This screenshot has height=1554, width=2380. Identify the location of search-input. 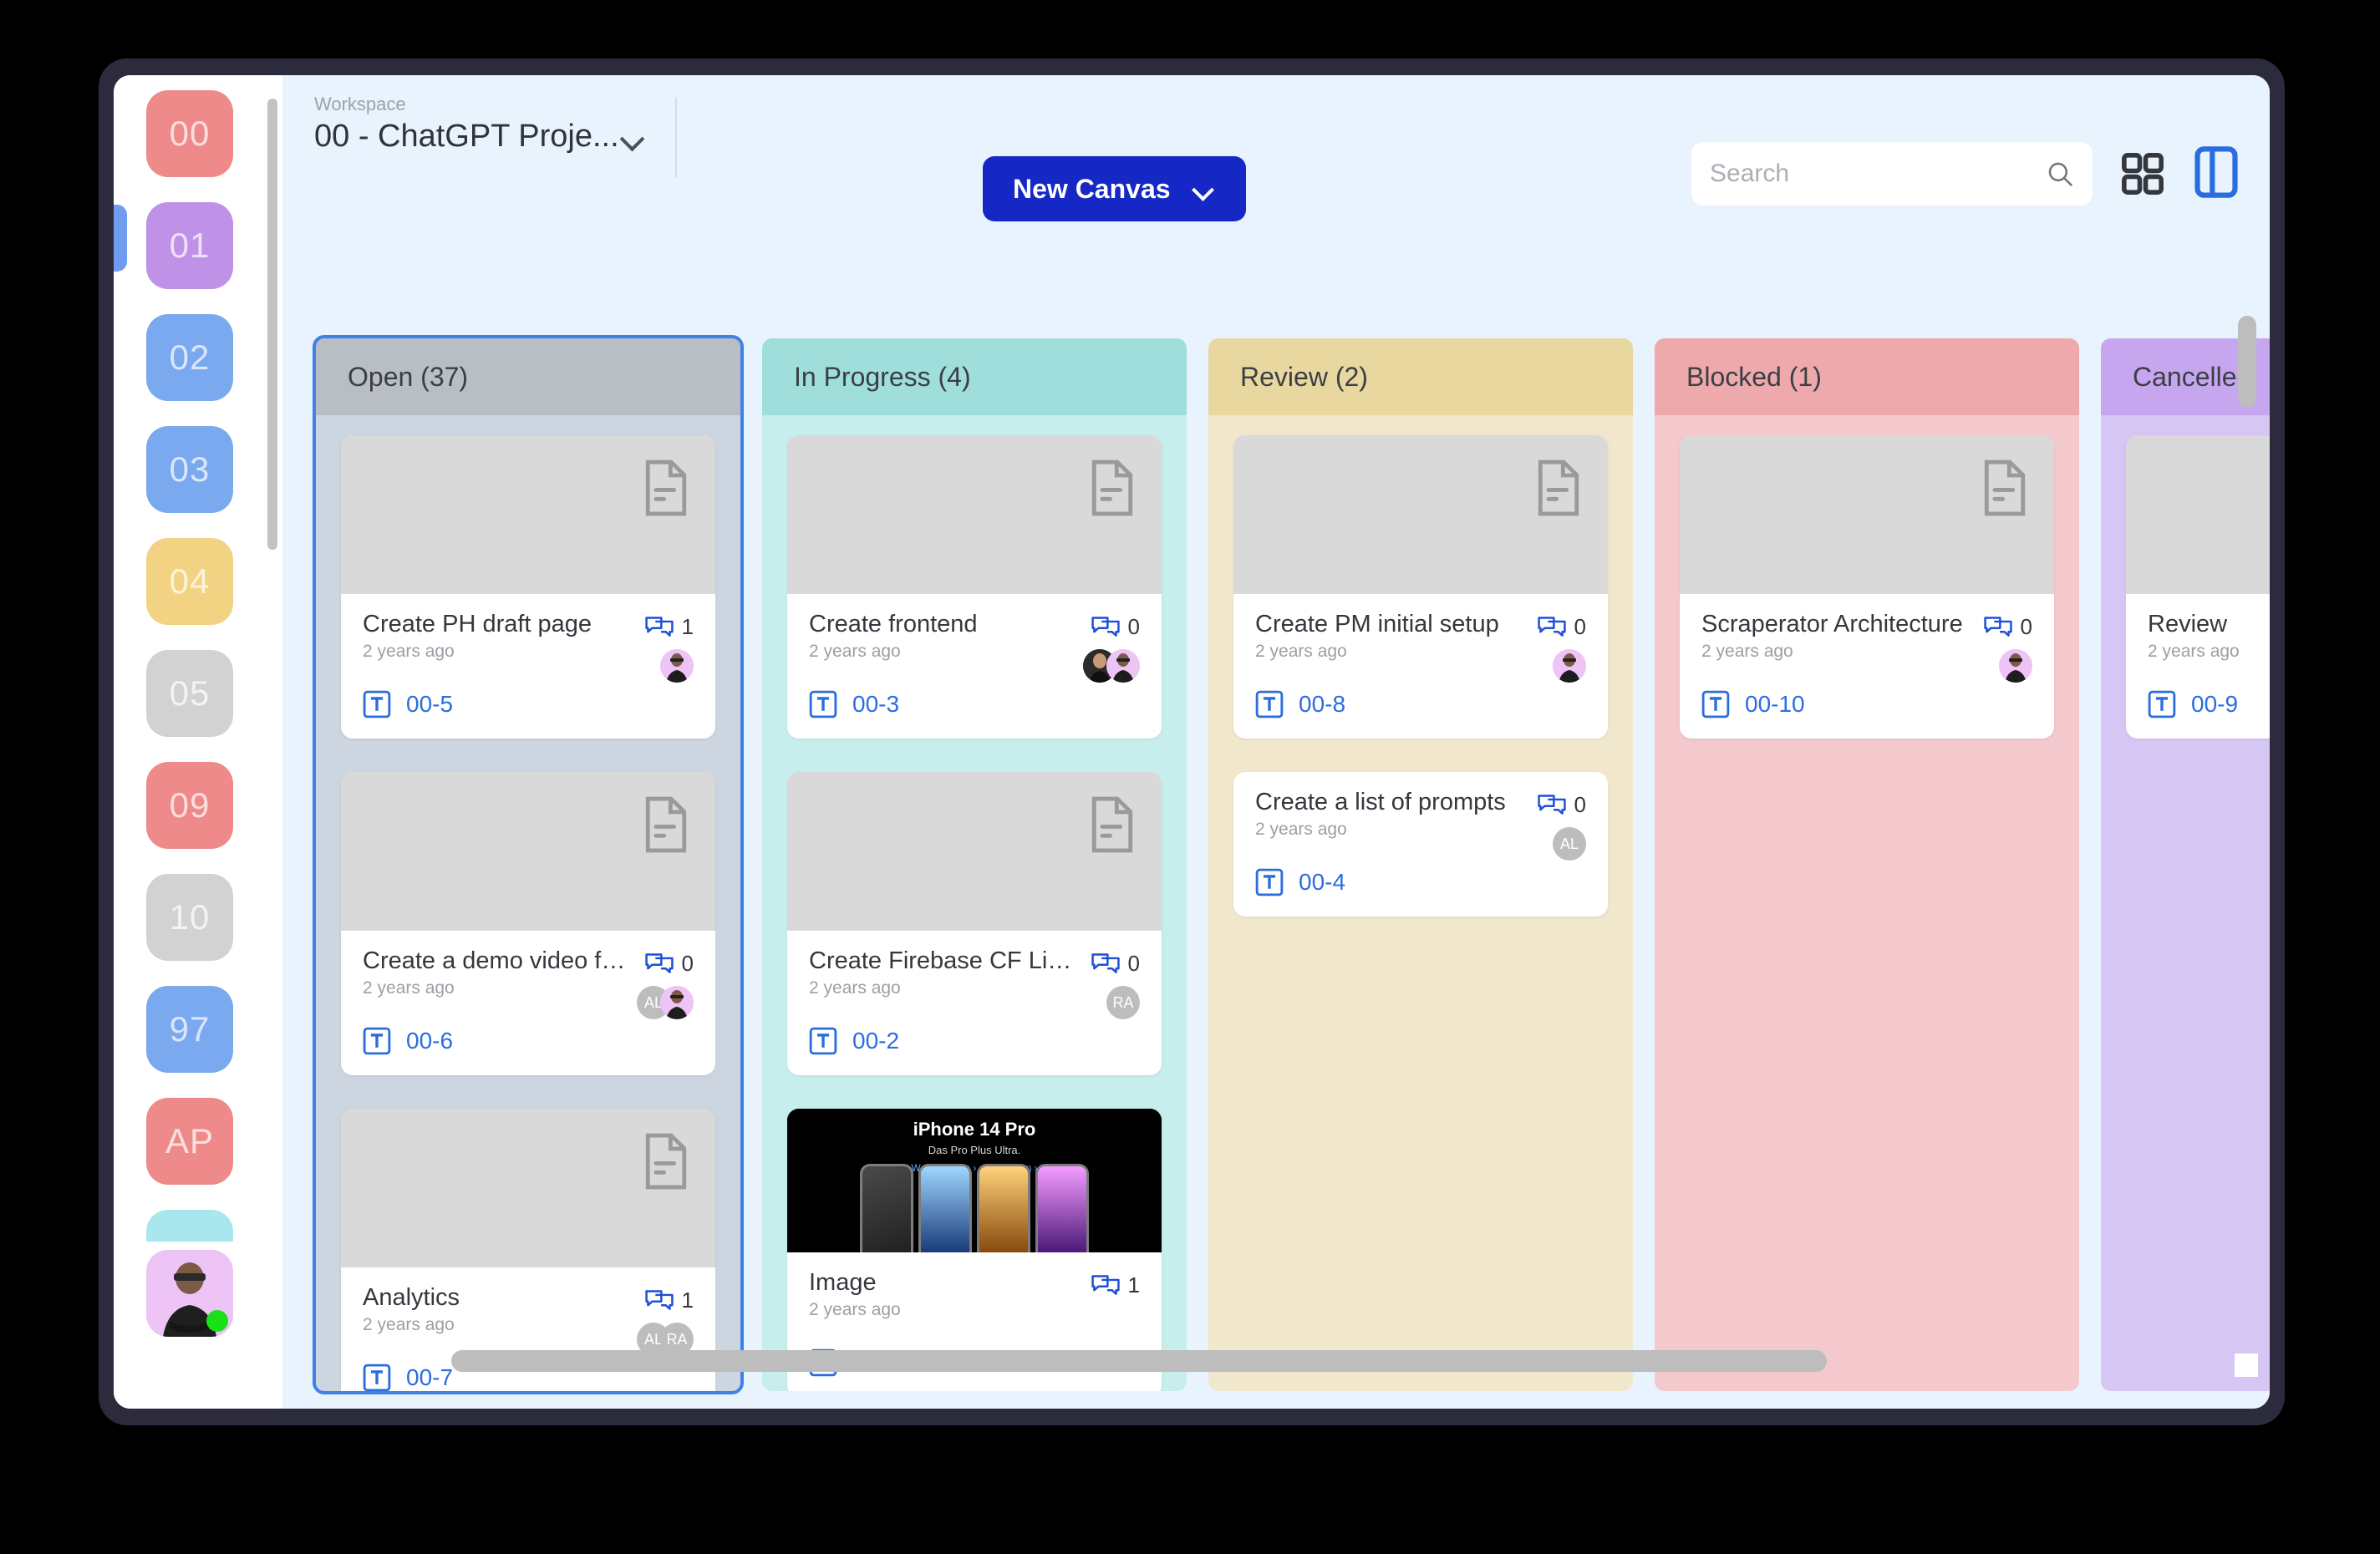
(1878, 174).